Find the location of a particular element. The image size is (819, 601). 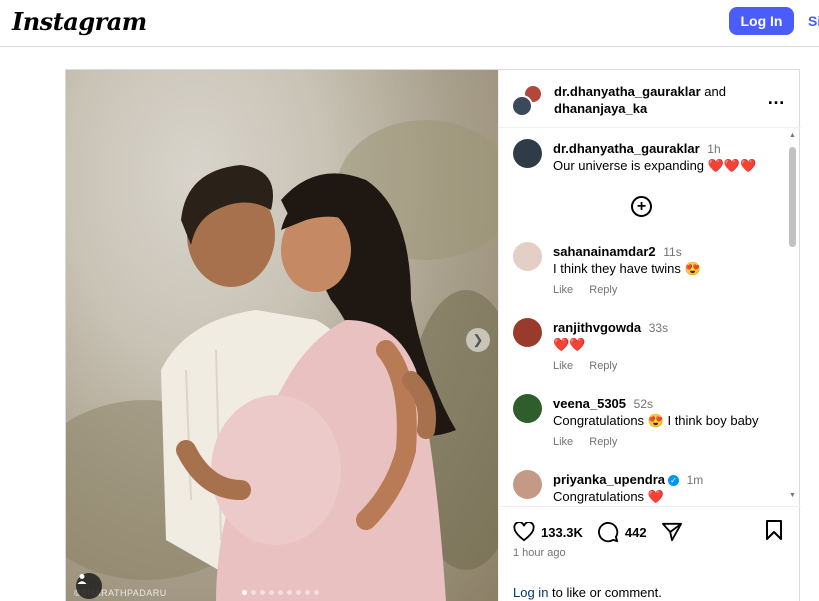

caption-text: Our universe is expanding ❤️❤️❤️ is located at coordinates (655, 165).